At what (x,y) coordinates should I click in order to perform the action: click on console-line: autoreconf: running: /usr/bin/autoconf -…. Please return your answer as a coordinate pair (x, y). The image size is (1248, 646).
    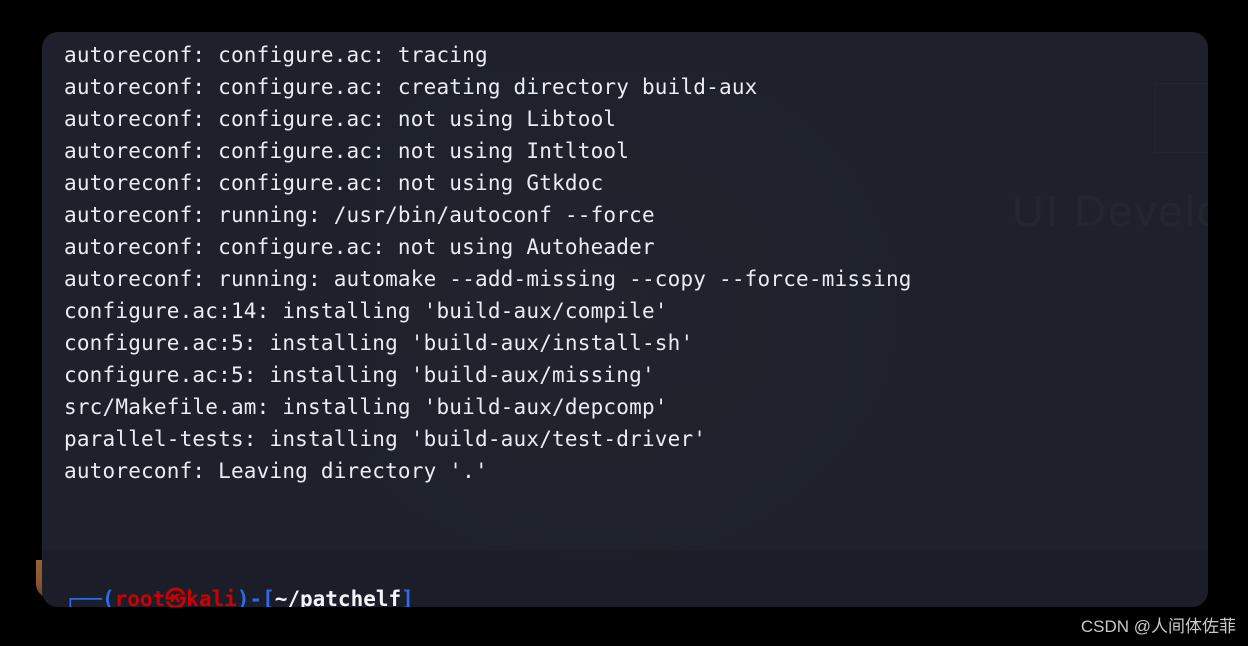
    Looking at the image, I should click on (359, 215).